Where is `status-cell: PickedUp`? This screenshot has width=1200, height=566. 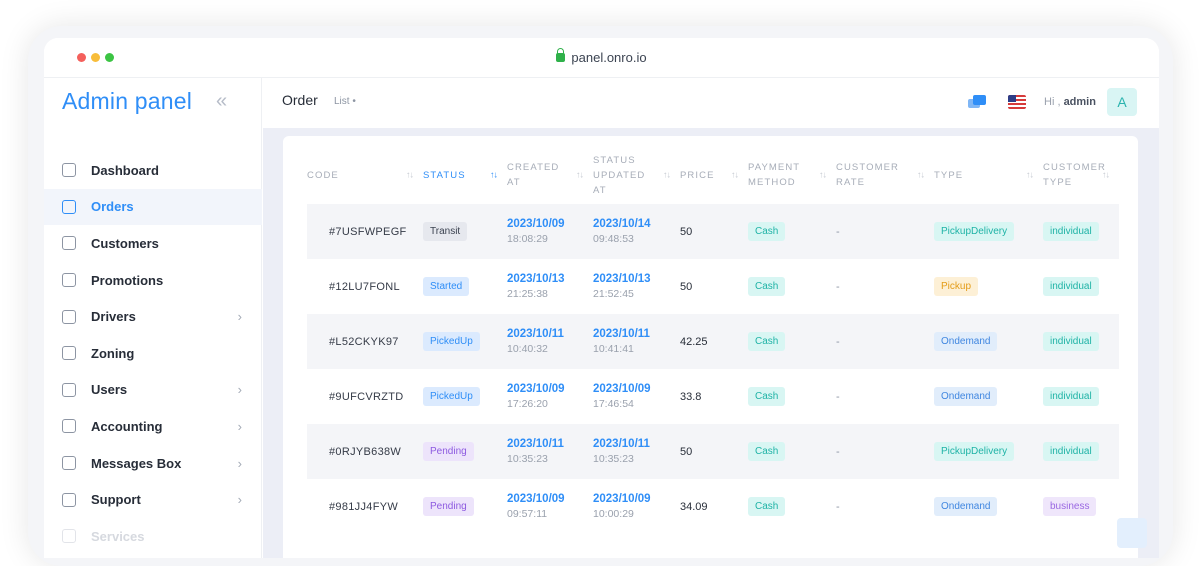
status-cell: PickedUp is located at coordinates (465, 341).